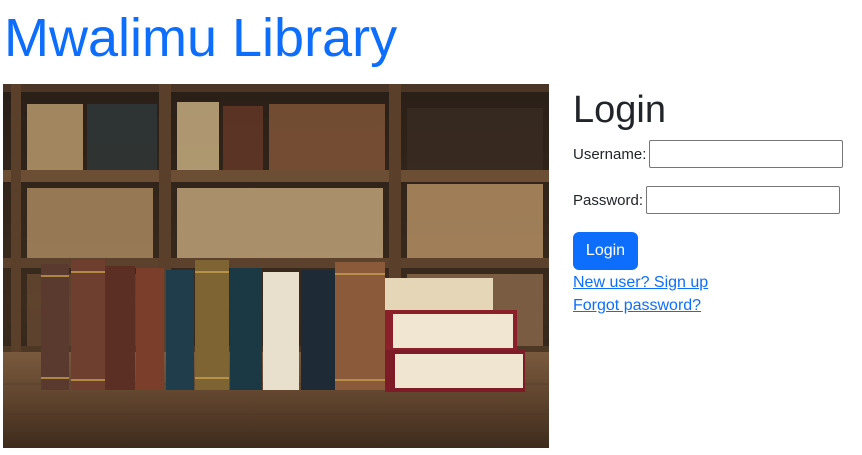  What do you see at coordinates (640, 283) in the screenshot?
I see `signup-link: New user? Sign up` at bounding box center [640, 283].